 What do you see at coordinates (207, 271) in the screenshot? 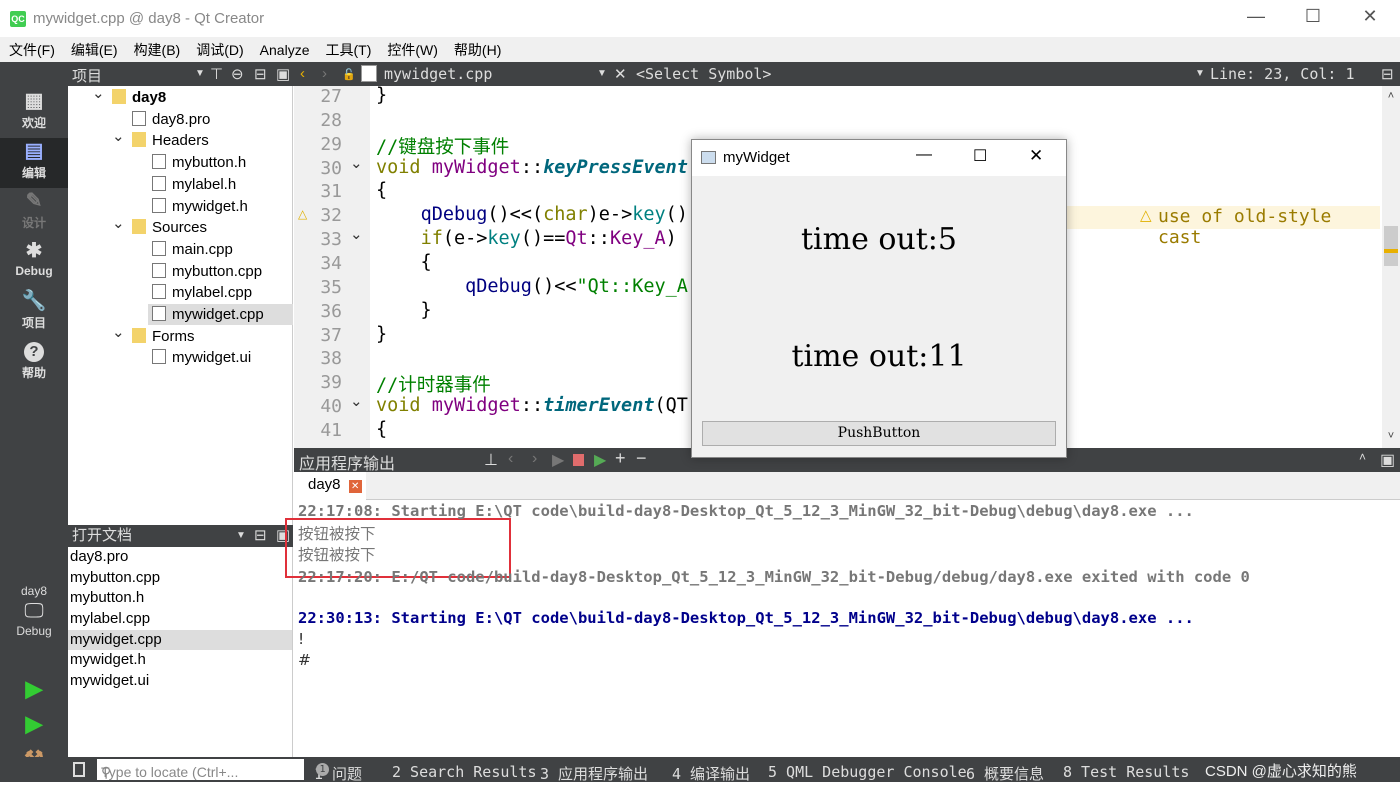
I see `tree-item: mybutton.cpp` at bounding box center [207, 271].